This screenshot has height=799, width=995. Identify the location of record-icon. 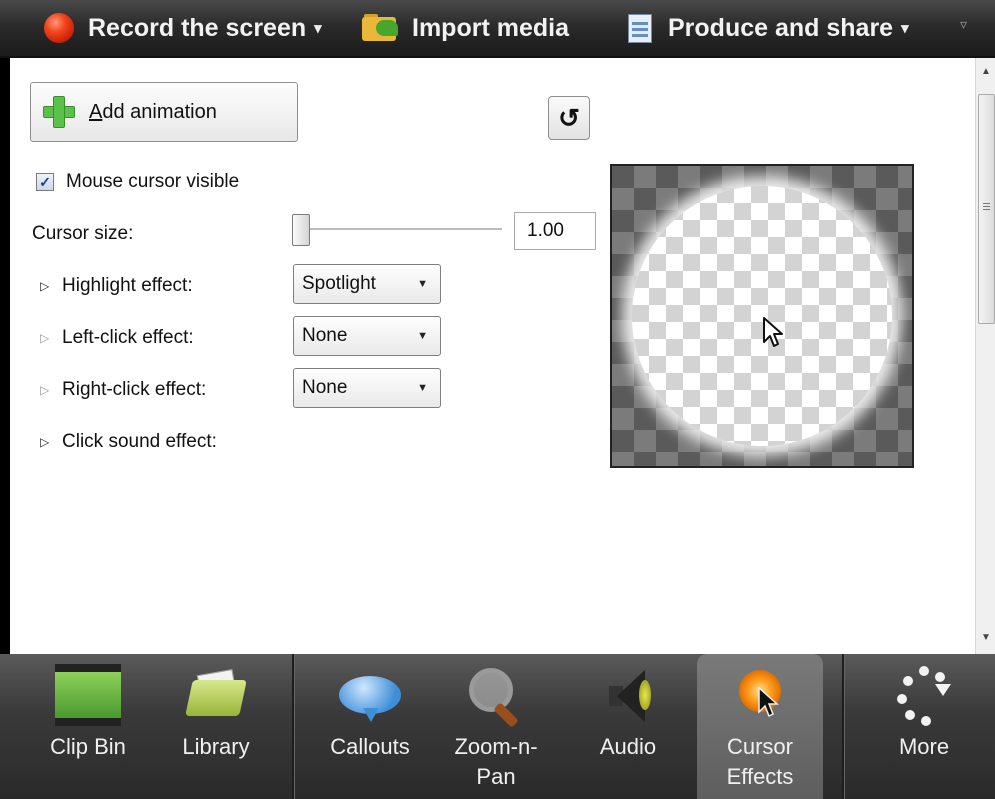
(59, 28).